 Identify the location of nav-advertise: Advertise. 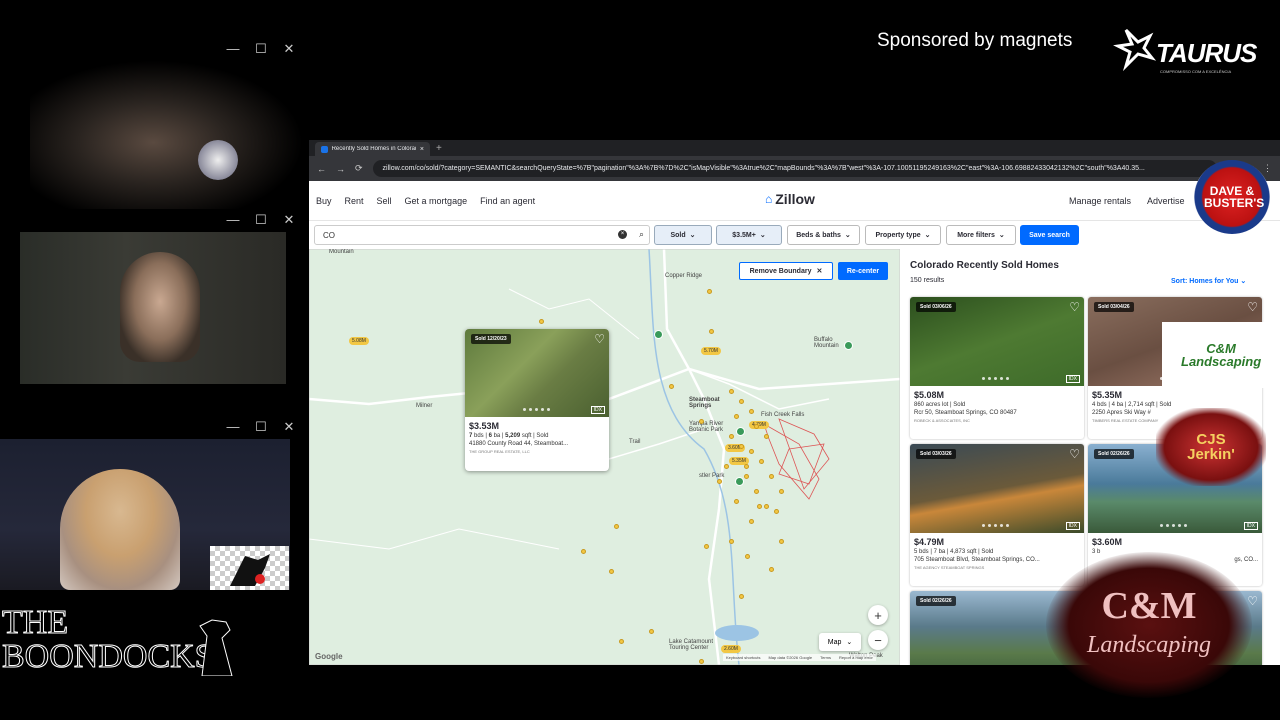
(1166, 201).